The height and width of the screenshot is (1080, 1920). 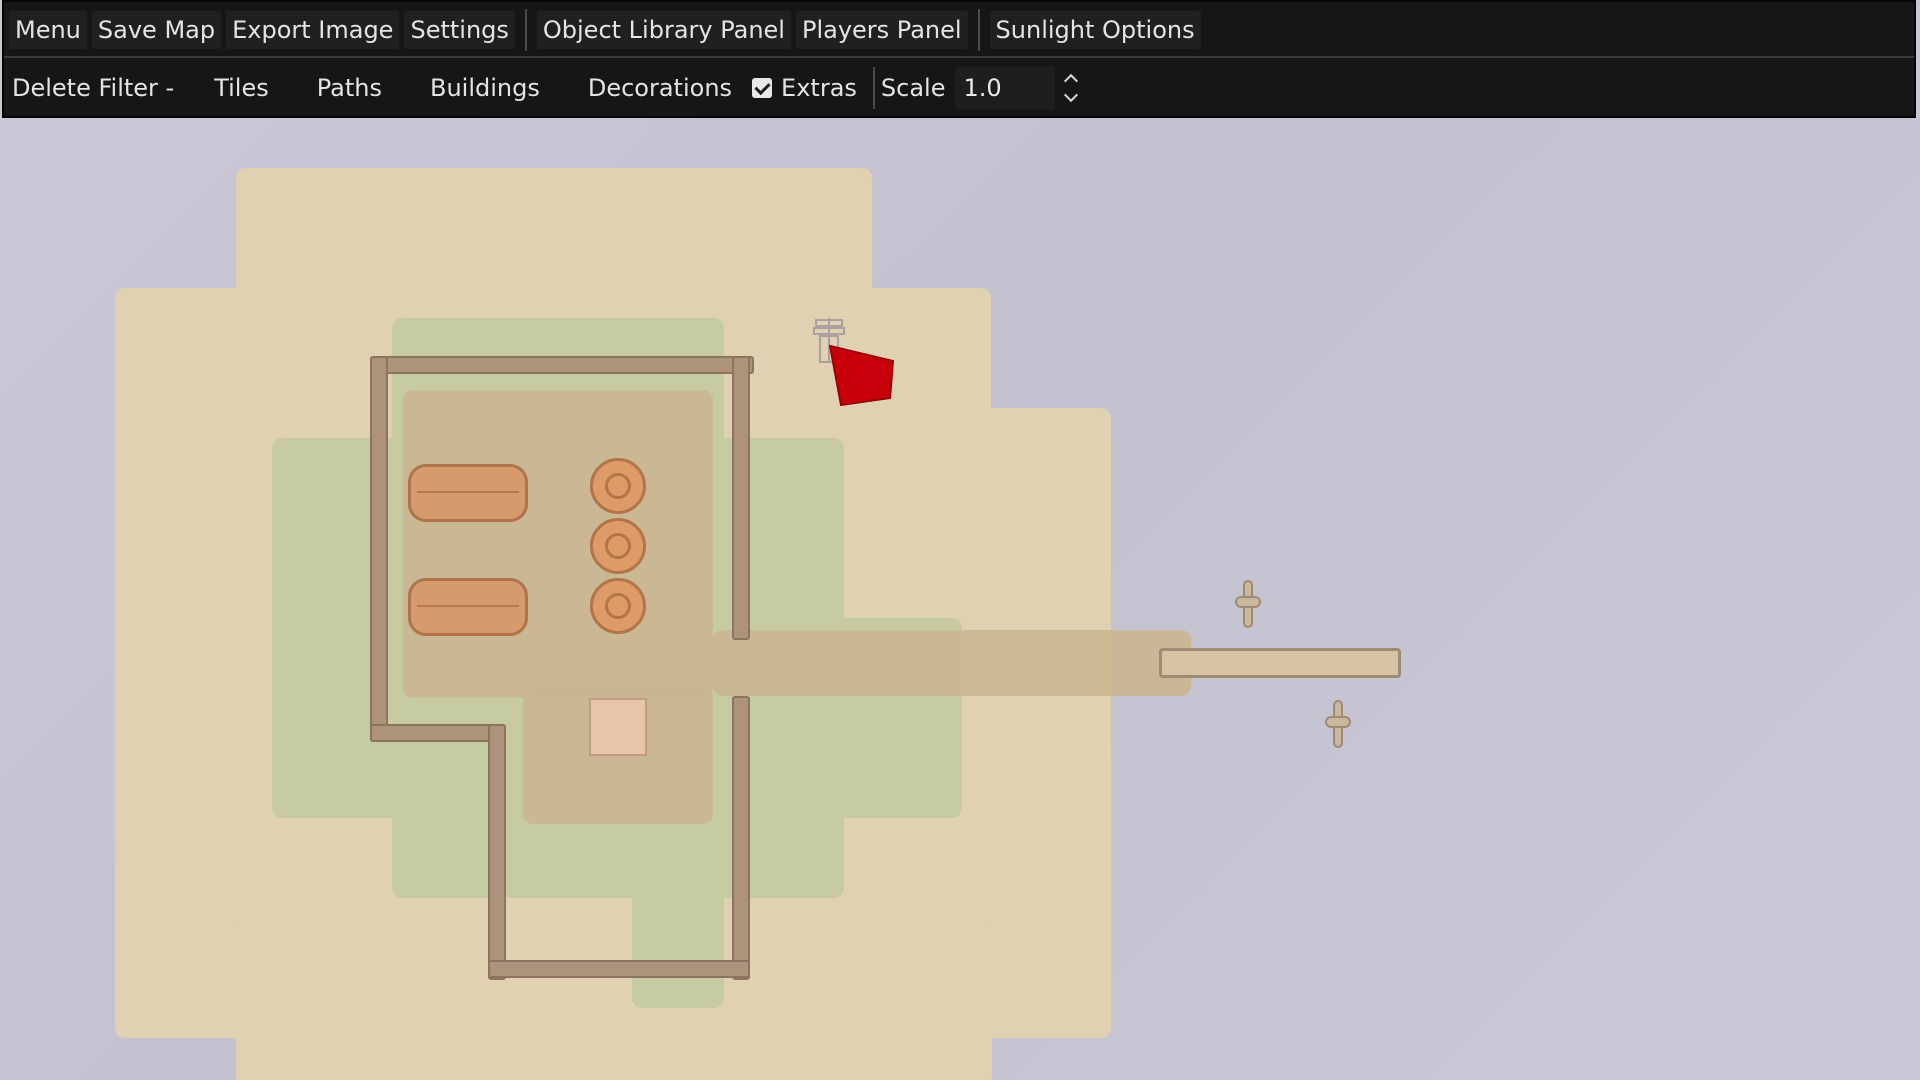 What do you see at coordinates (241, 88) in the screenshot?
I see `filter-tiles-button: Tiles` at bounding box center [241, 88].